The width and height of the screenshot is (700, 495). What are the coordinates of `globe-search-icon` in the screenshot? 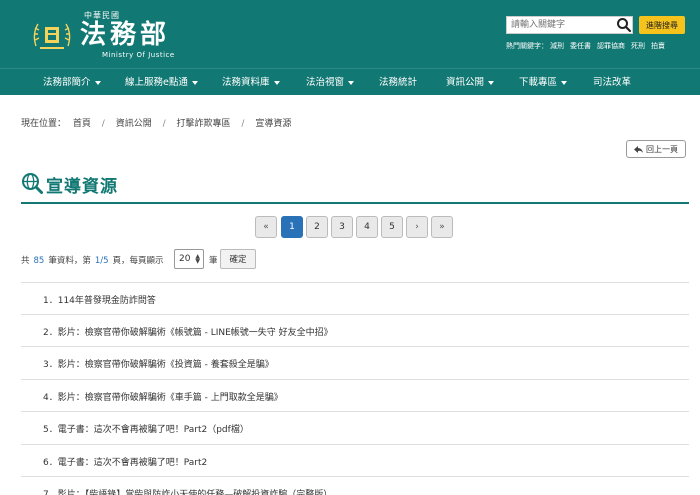 It's located at (32, 183).